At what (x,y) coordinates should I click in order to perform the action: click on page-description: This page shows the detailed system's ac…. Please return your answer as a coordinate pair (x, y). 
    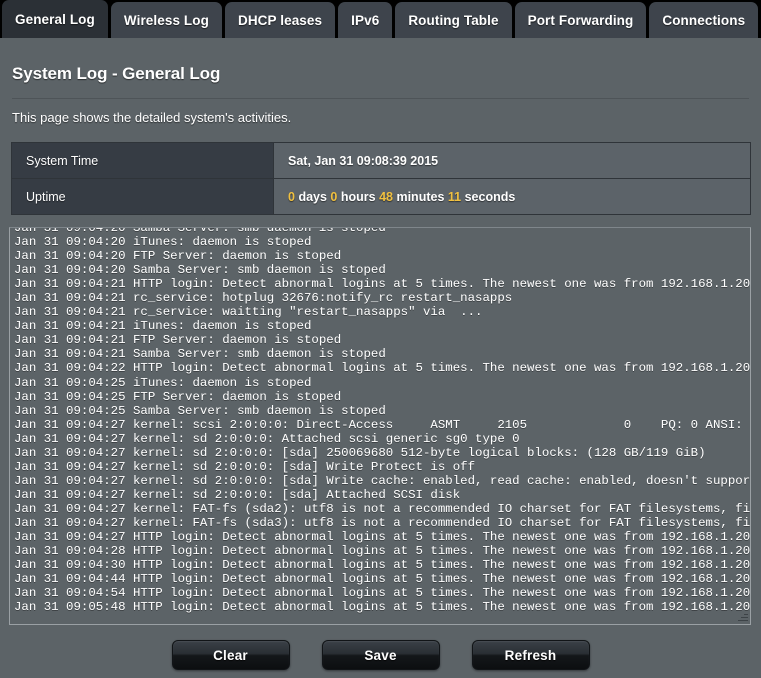
    Looking at the image, I should click on (152, 117).